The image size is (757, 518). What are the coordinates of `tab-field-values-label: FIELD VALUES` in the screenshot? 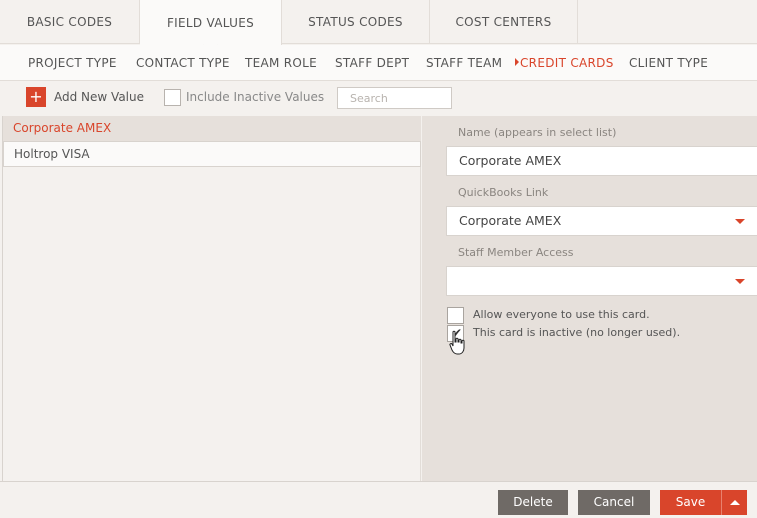 It's located at (210, 22).